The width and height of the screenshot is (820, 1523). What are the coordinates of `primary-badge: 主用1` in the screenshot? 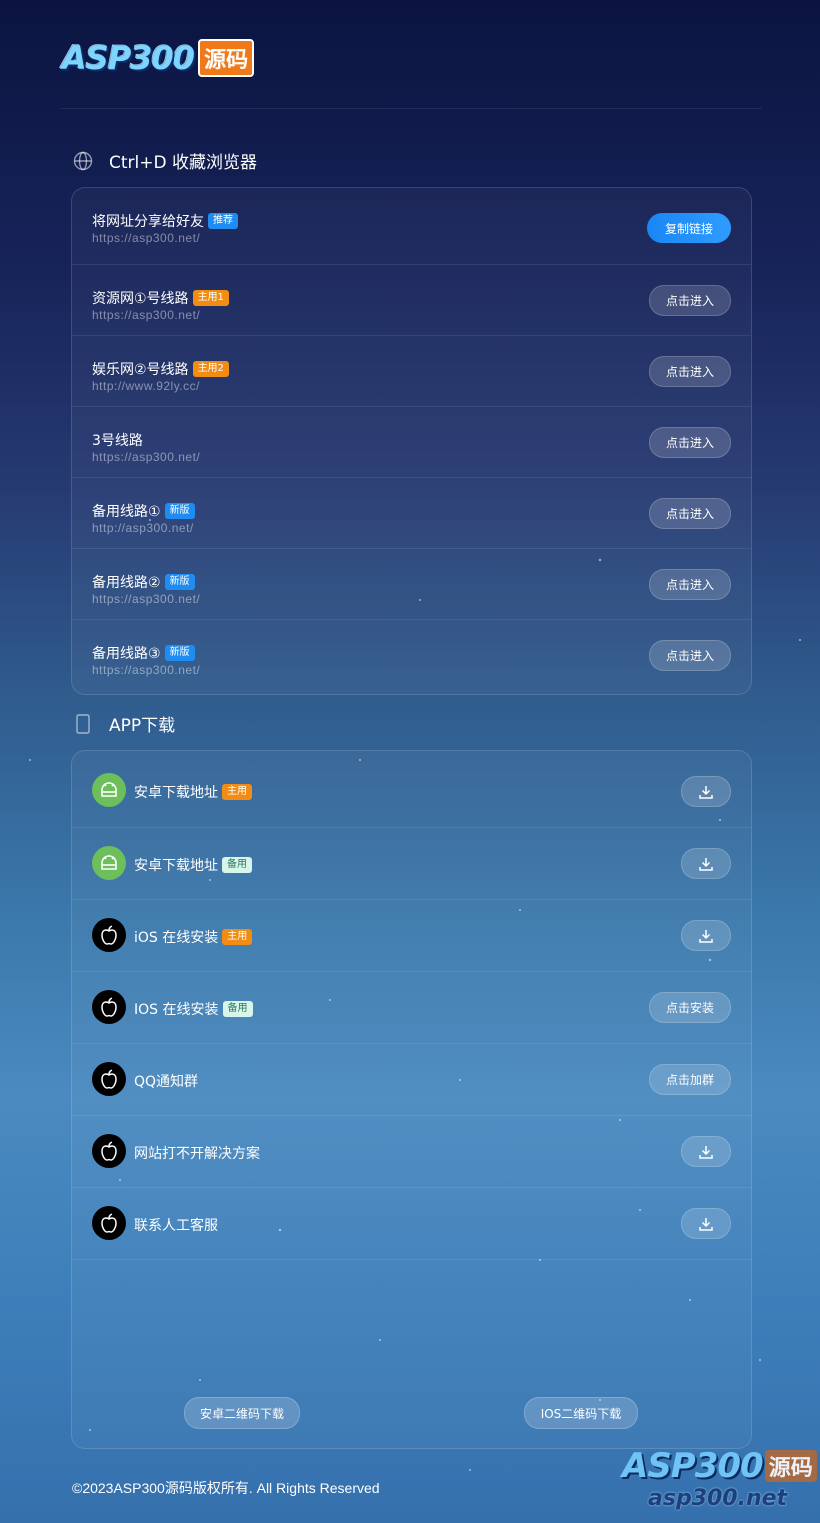 It's located at (210, 298).